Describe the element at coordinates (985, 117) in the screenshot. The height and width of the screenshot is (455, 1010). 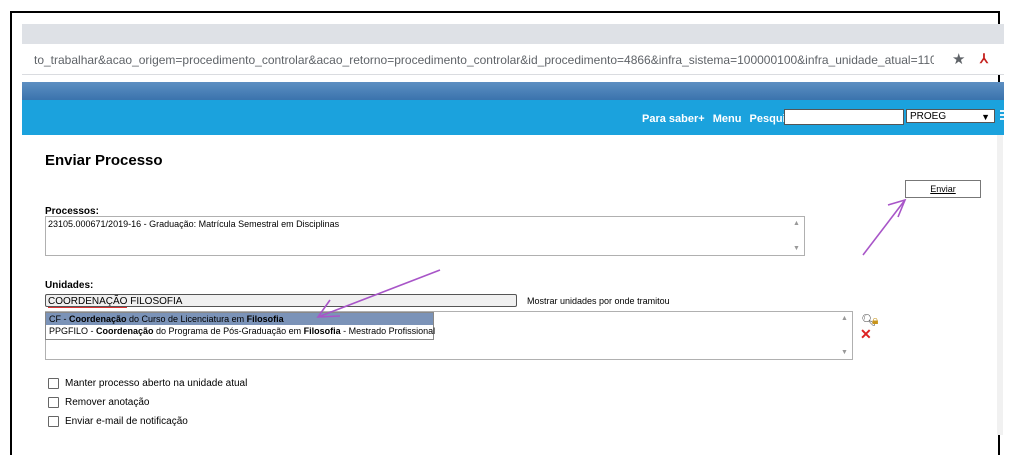
I see `chevron-down-icon: ▼` at that location.